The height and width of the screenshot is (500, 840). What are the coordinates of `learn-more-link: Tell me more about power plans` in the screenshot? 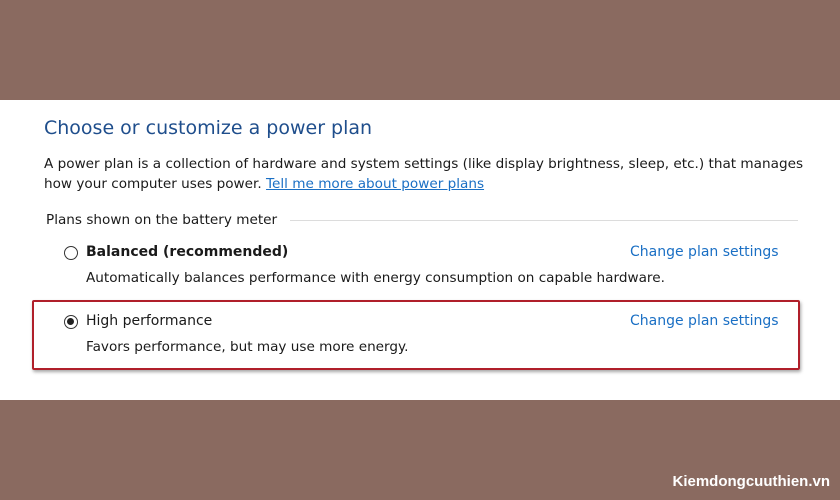 It's located at (375, 184).